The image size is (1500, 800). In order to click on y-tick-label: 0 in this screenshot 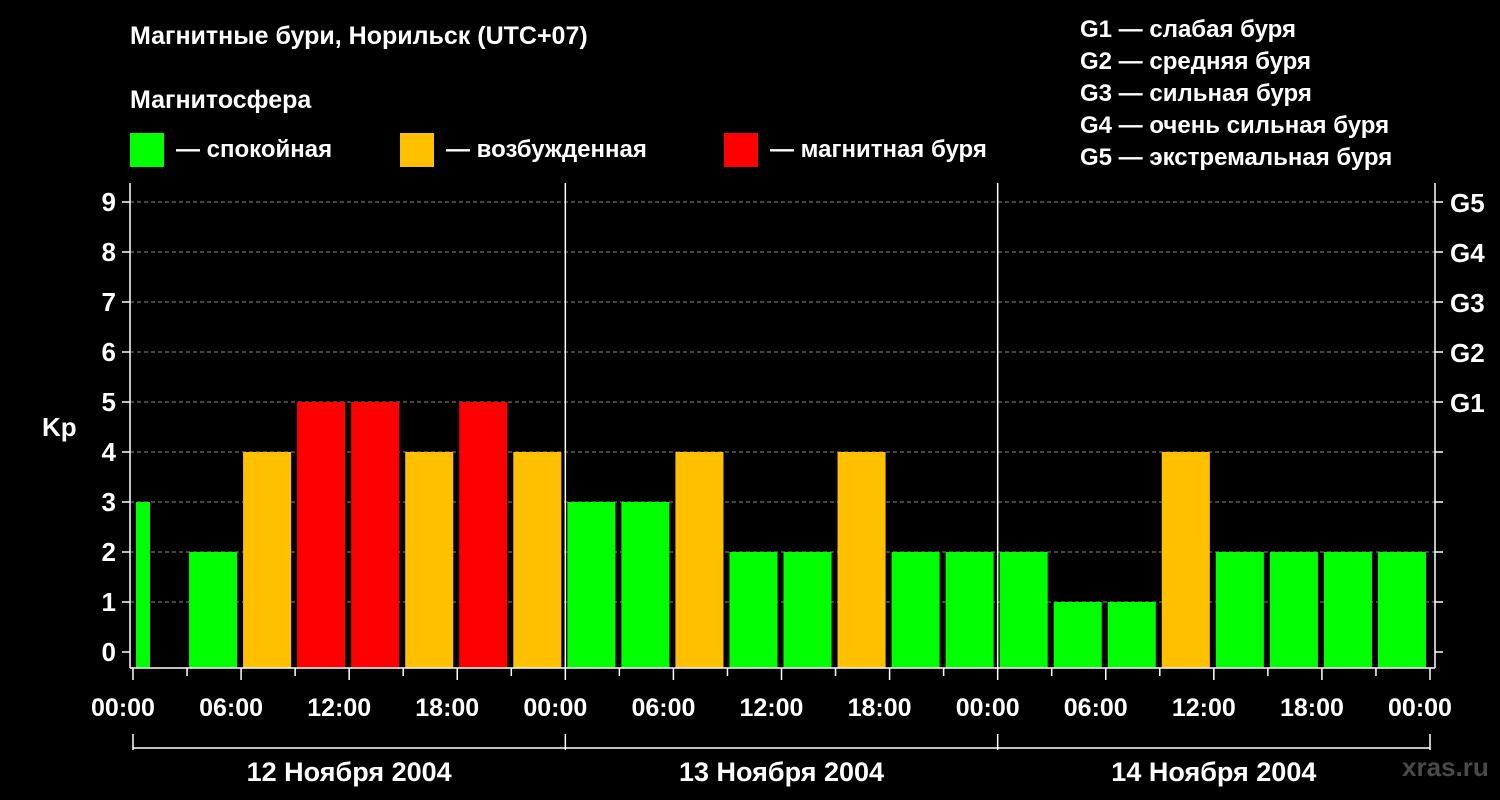, I will do `click(109, 652)`.